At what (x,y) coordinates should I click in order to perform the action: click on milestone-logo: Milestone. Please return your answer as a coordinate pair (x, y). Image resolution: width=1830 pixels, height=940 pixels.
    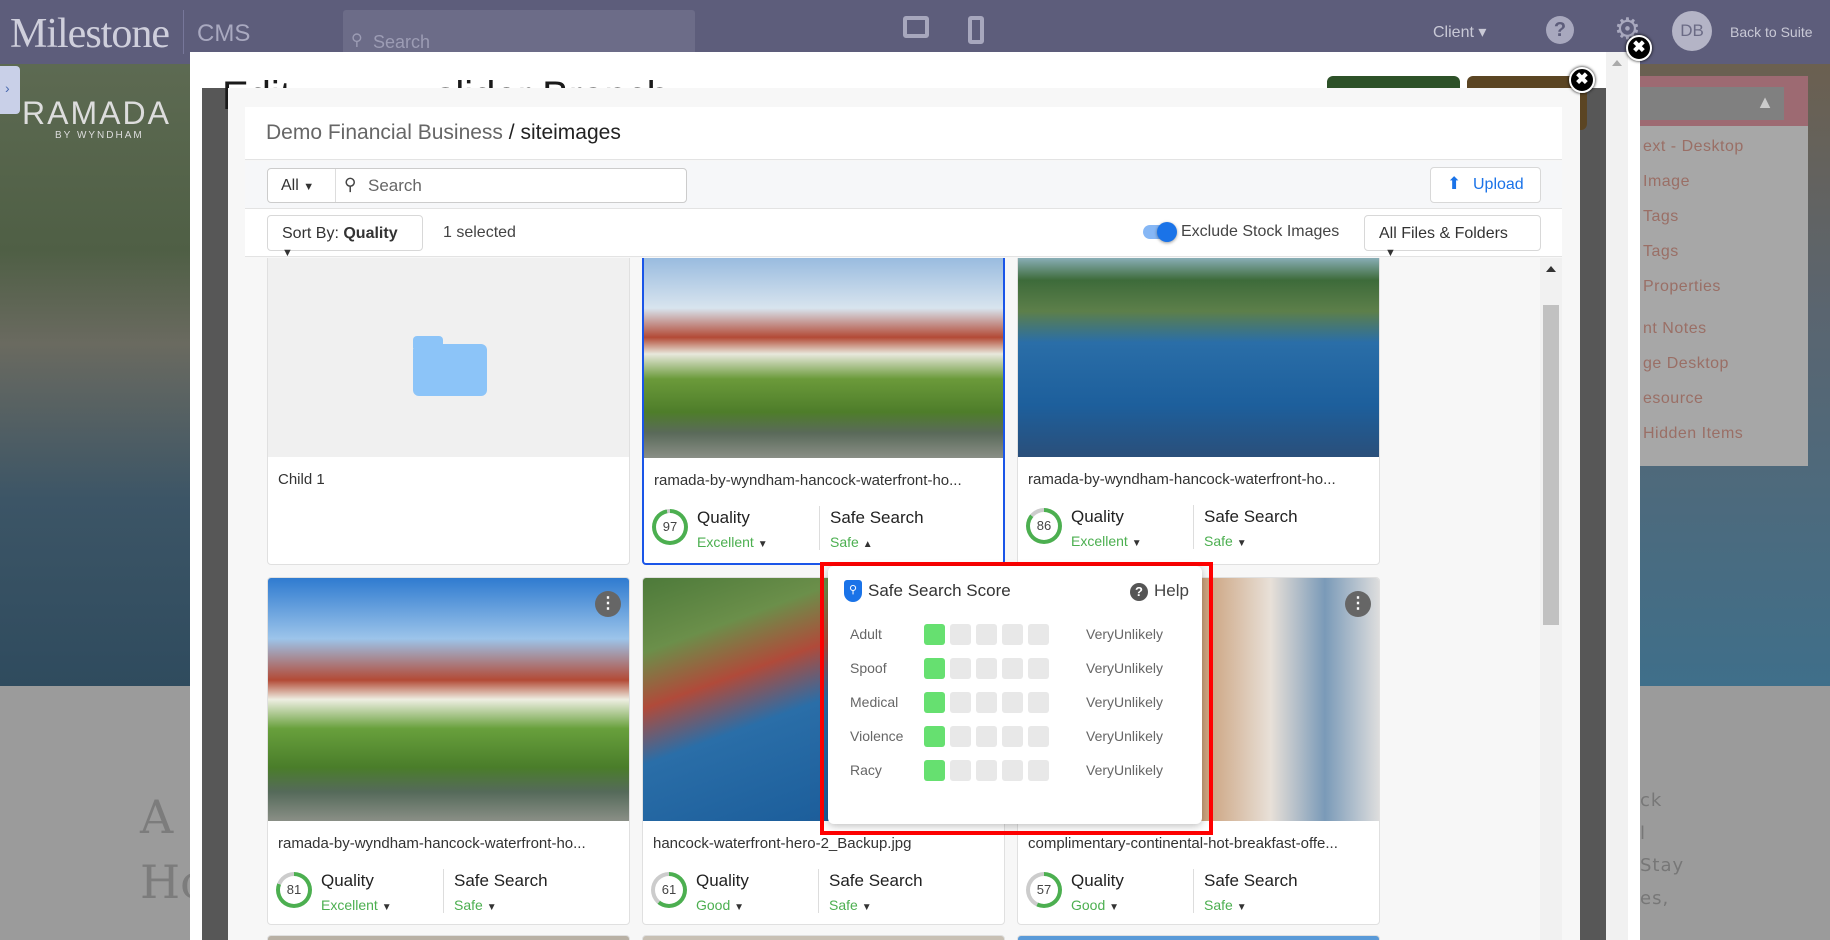
    Looking at the image, I should click on (90, 34).